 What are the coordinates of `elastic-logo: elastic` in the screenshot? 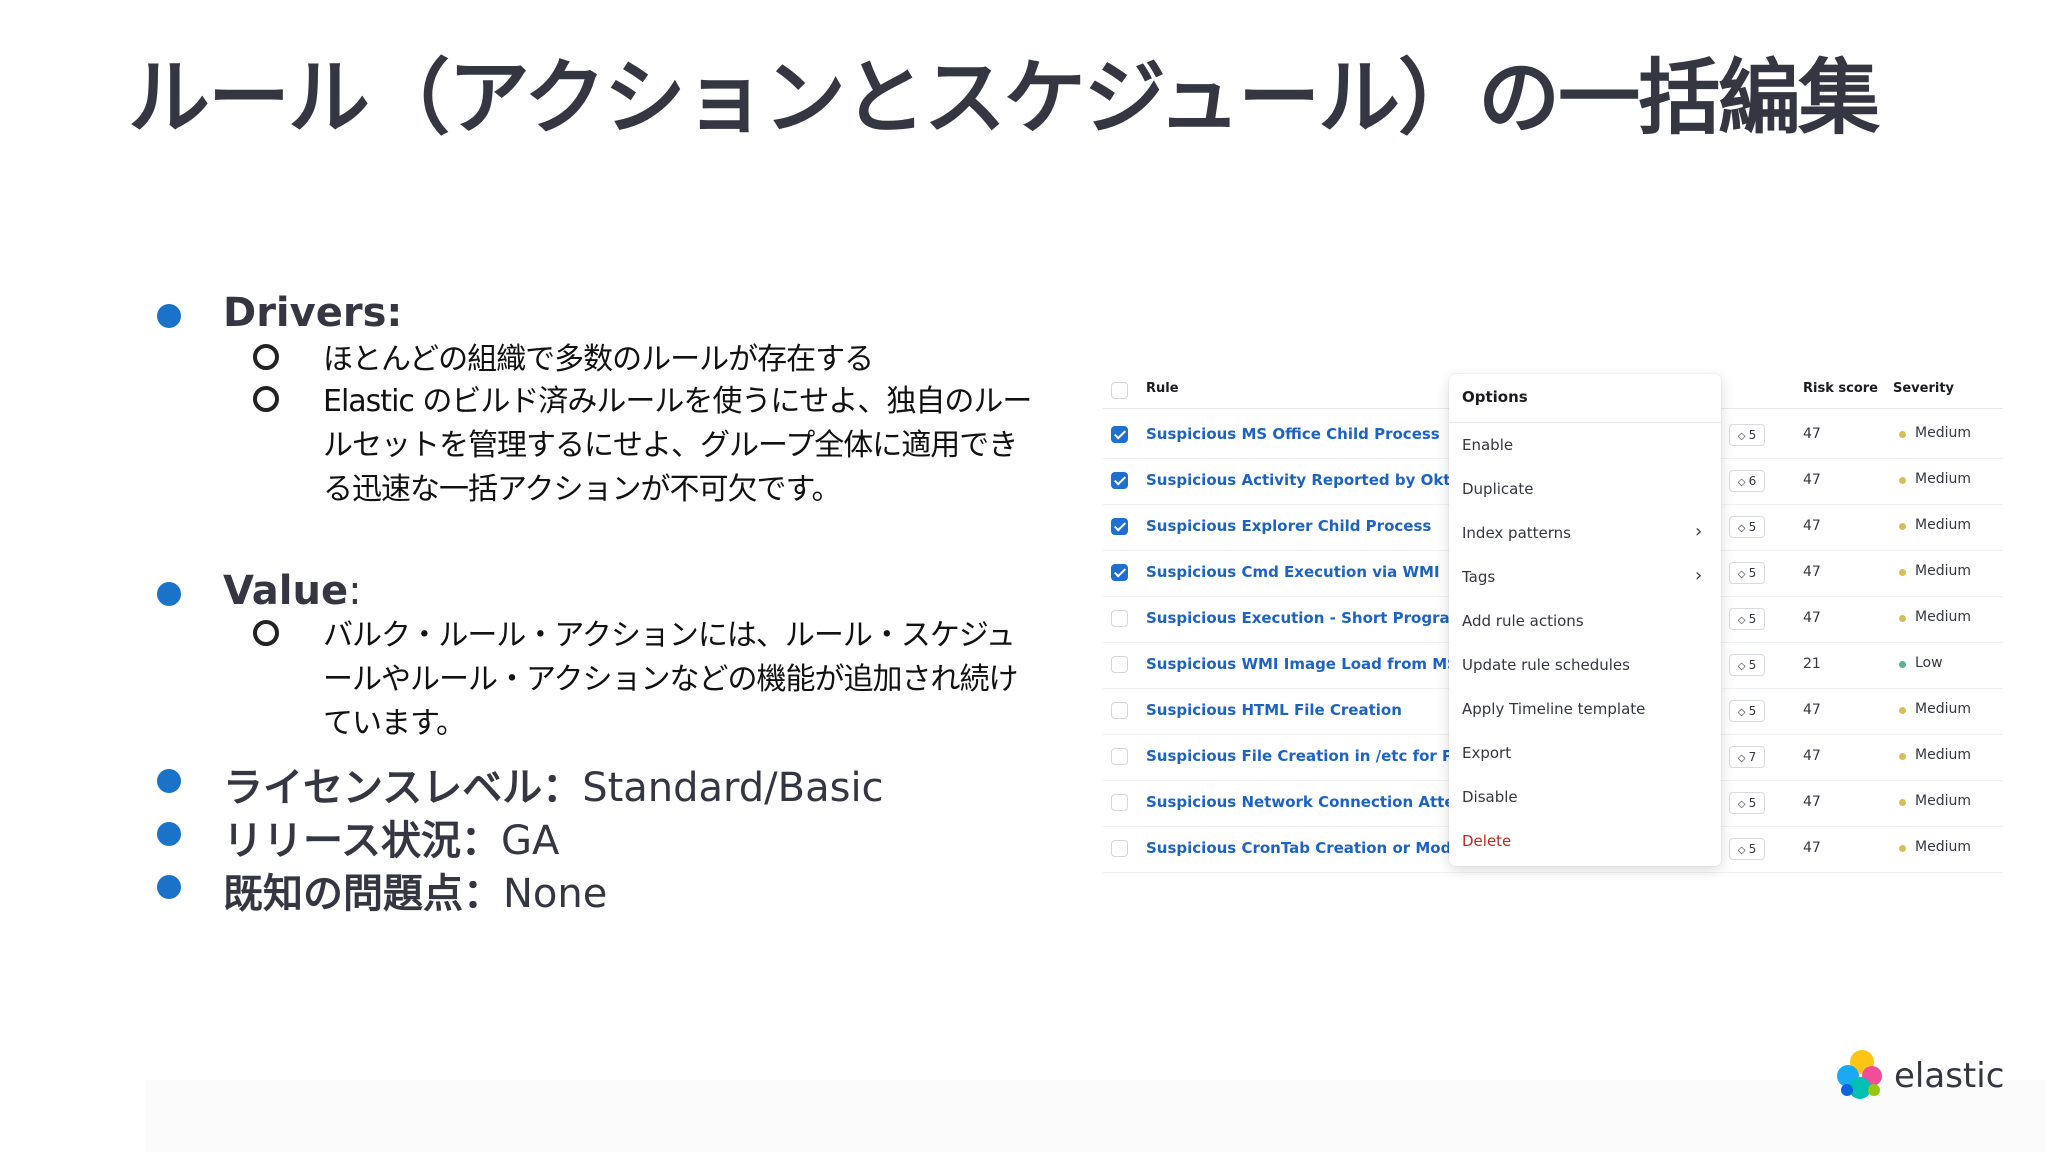 It's located at (1932, 1076).